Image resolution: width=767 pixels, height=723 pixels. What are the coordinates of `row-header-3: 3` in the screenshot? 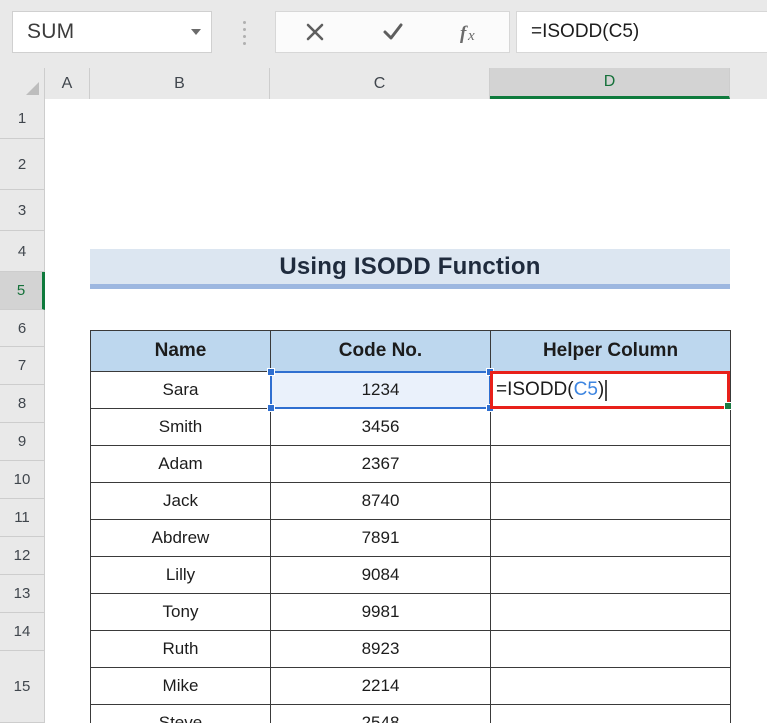 It's located at (22, 210).